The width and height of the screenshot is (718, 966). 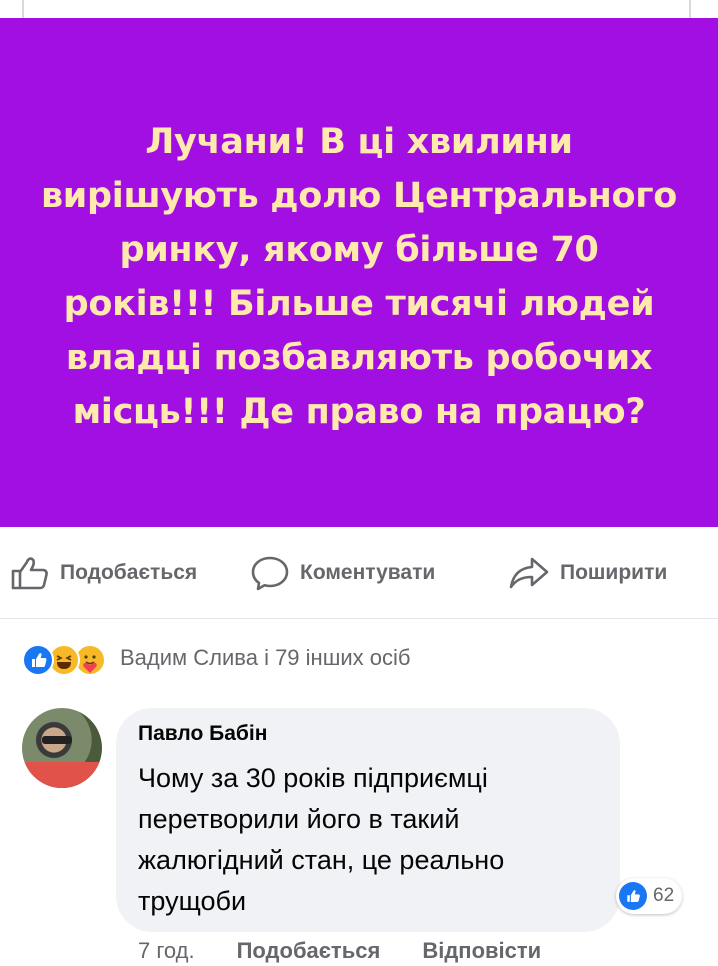 What do you see at coordinates (481, 951) in the screenshot?
I see `comment-reply-button: Відповісти` at bounding box center [481, 951].